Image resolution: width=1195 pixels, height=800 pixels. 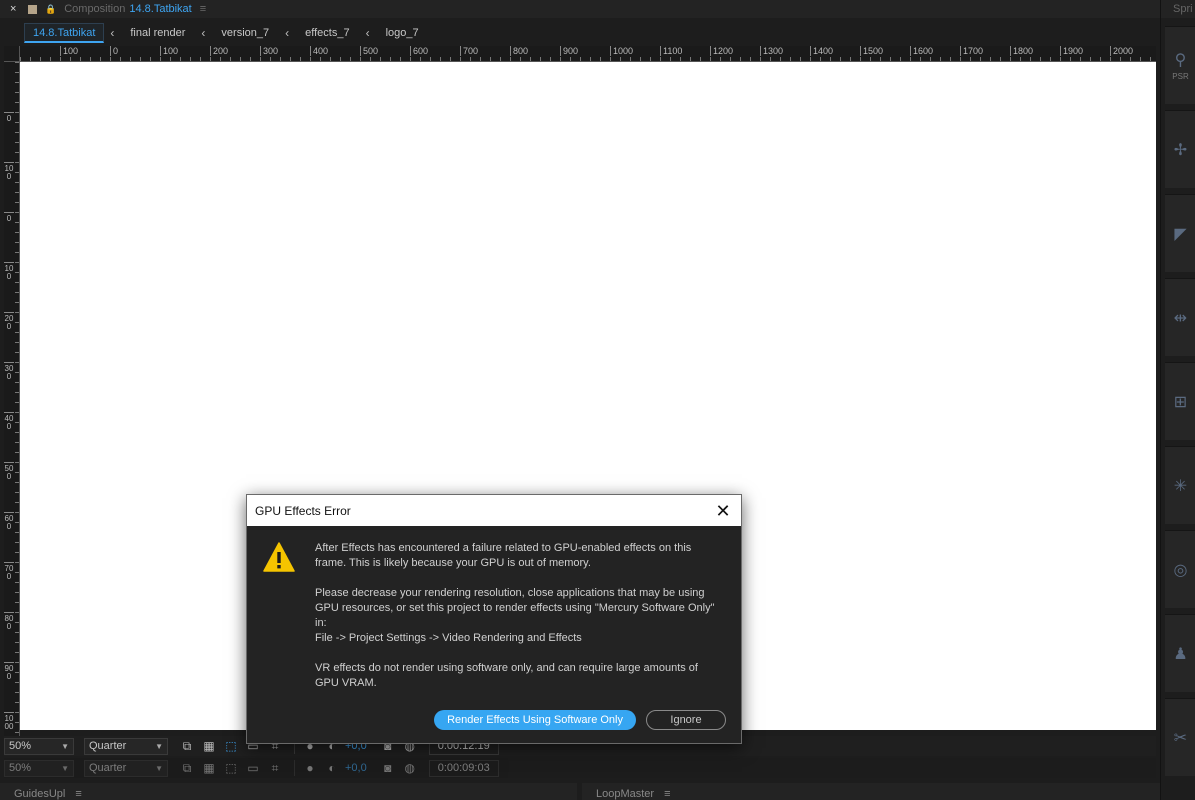 I want to click on side-tool-button: ◤, so click(x=1180, y=233).